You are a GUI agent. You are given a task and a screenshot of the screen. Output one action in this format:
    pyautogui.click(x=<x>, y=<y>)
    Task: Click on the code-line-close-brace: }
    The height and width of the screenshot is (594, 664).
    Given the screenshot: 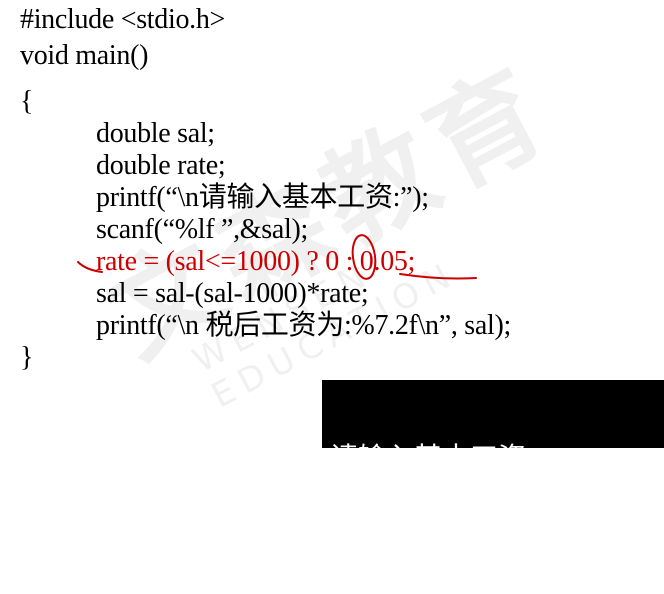 What is the action you would take?
    pyautogui.click(x=27, y=357)
    